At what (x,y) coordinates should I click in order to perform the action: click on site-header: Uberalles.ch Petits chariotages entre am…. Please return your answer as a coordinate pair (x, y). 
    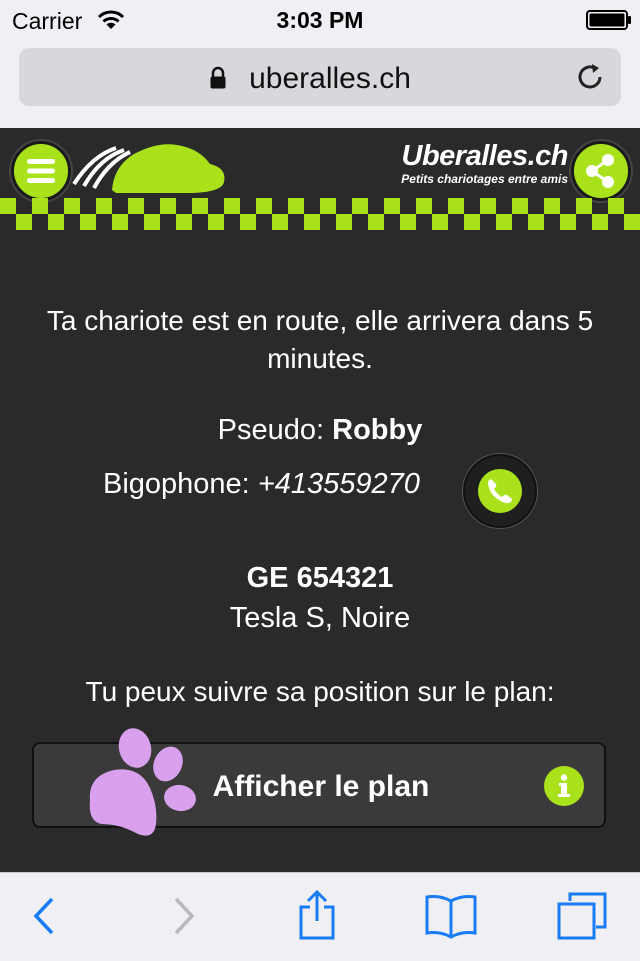
    Looking at the image, I should click on (320, 180).